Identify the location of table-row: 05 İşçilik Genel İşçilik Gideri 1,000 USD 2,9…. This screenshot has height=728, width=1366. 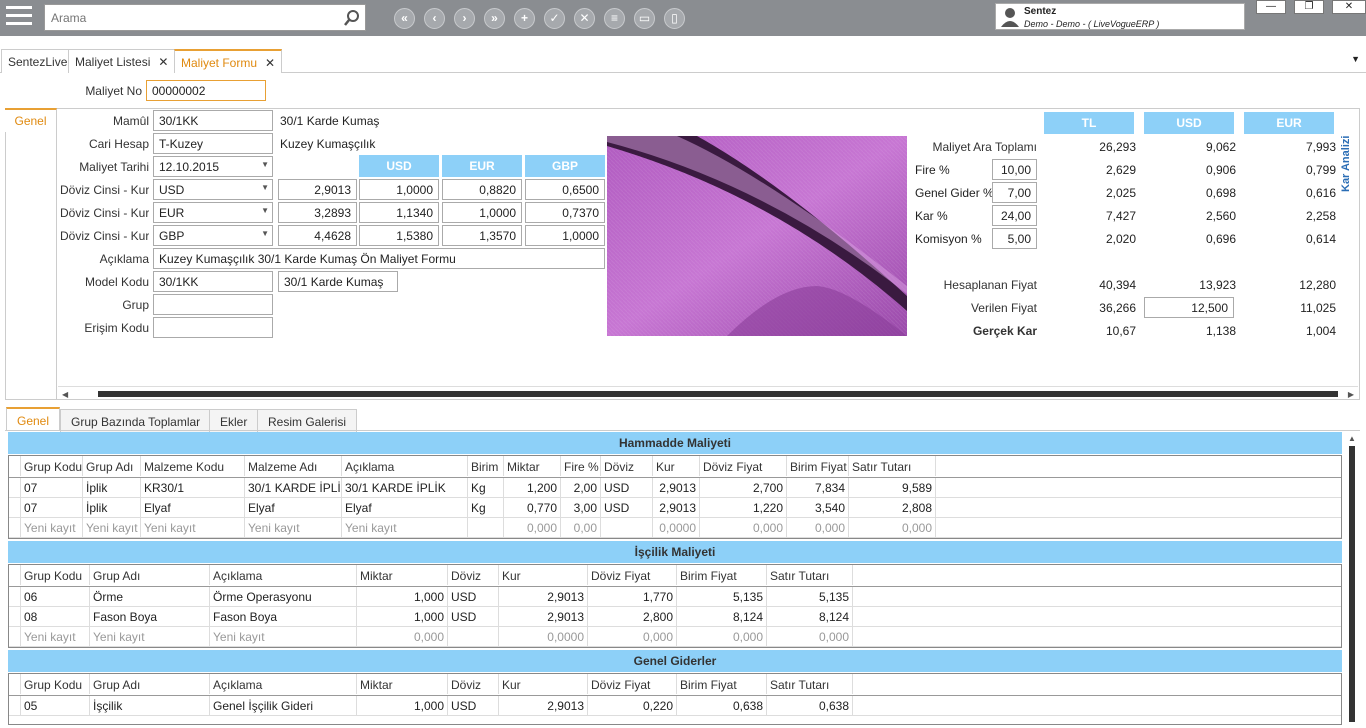
(675, 706).